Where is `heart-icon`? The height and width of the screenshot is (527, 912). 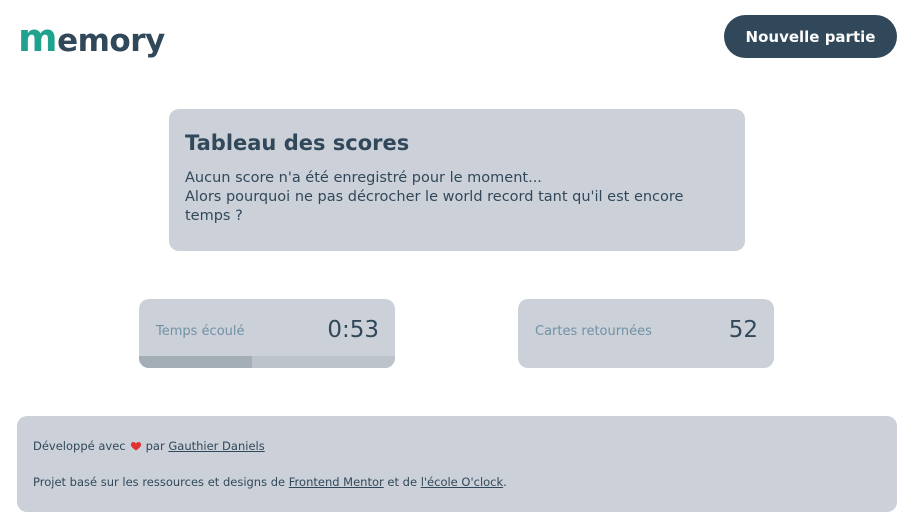
heart-icon is located at coordinates (135, 446).